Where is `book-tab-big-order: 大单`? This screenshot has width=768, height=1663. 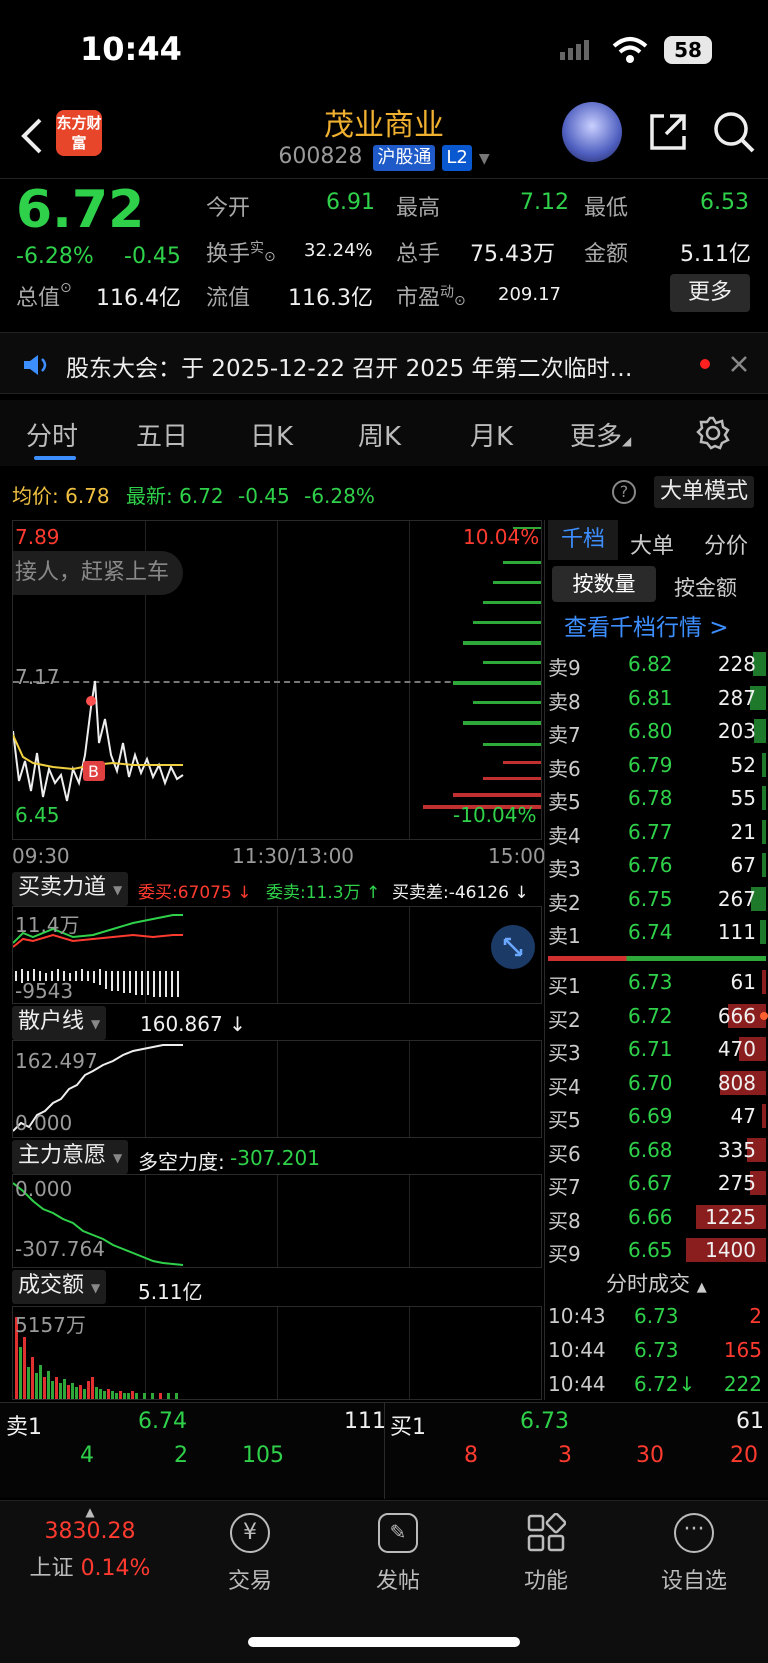 book-tab-big-order: 大单 is located at coordinates (652, 544).